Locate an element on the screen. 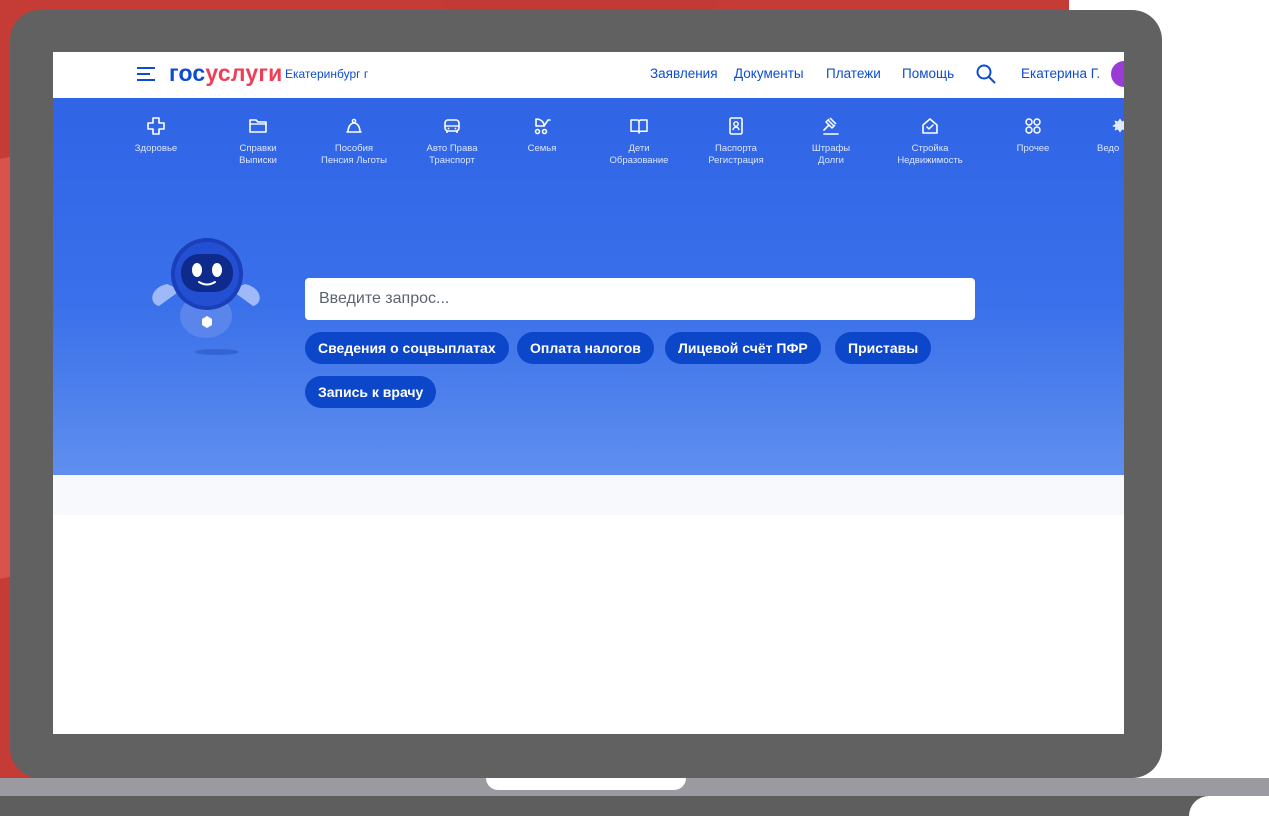  category-label: Паспорта is located at coordinates (736, 148).